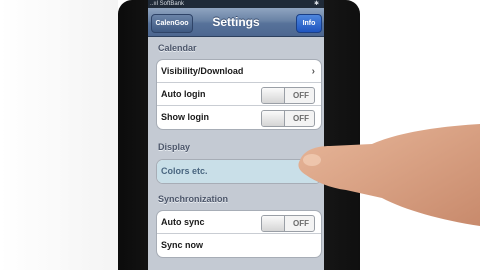 This screenshot has height=270, width=480. I want to click on sync-now-row: Sync now, so click(239, 245).